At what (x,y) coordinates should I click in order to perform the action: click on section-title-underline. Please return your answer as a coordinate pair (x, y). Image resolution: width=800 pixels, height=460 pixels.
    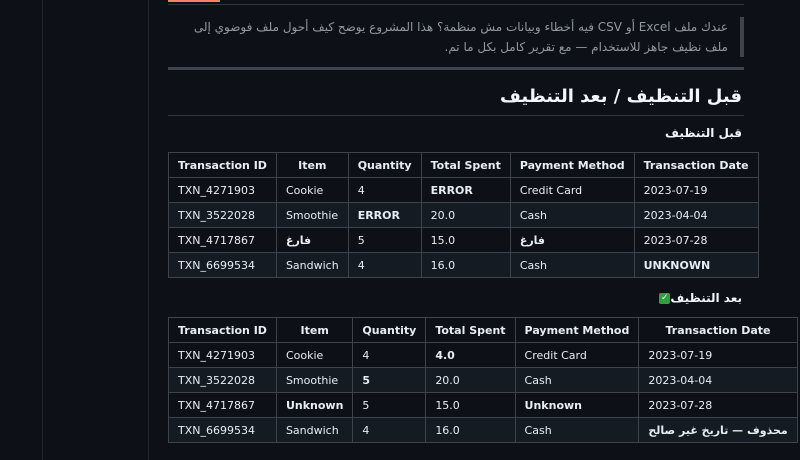
    Looking at the image, I should click on (456, 115).